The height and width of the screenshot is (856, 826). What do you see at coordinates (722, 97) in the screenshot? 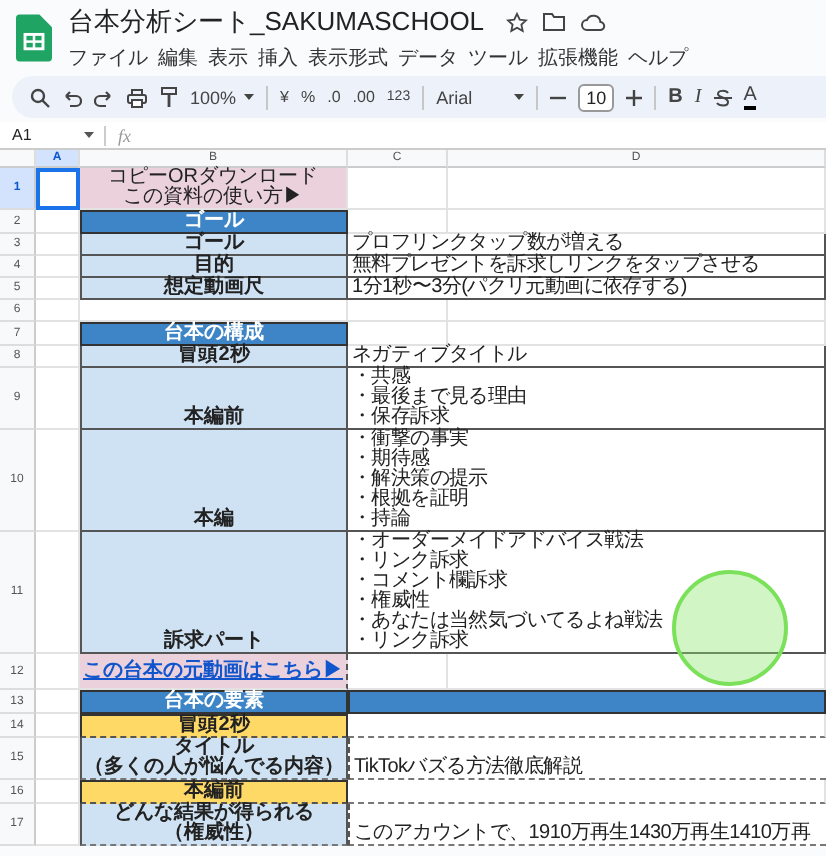
I see `strikethrough-icon` at bounding box center [722, 97].